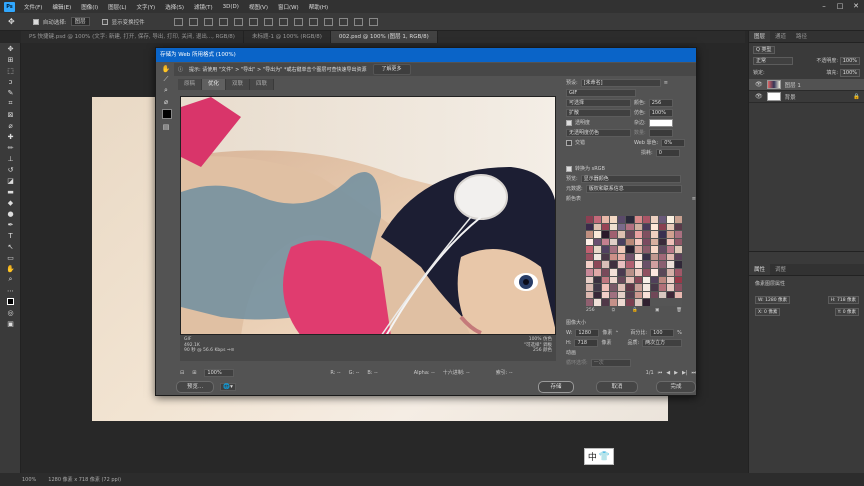  I want to click on lossy-input: 0, so click(667, 152).